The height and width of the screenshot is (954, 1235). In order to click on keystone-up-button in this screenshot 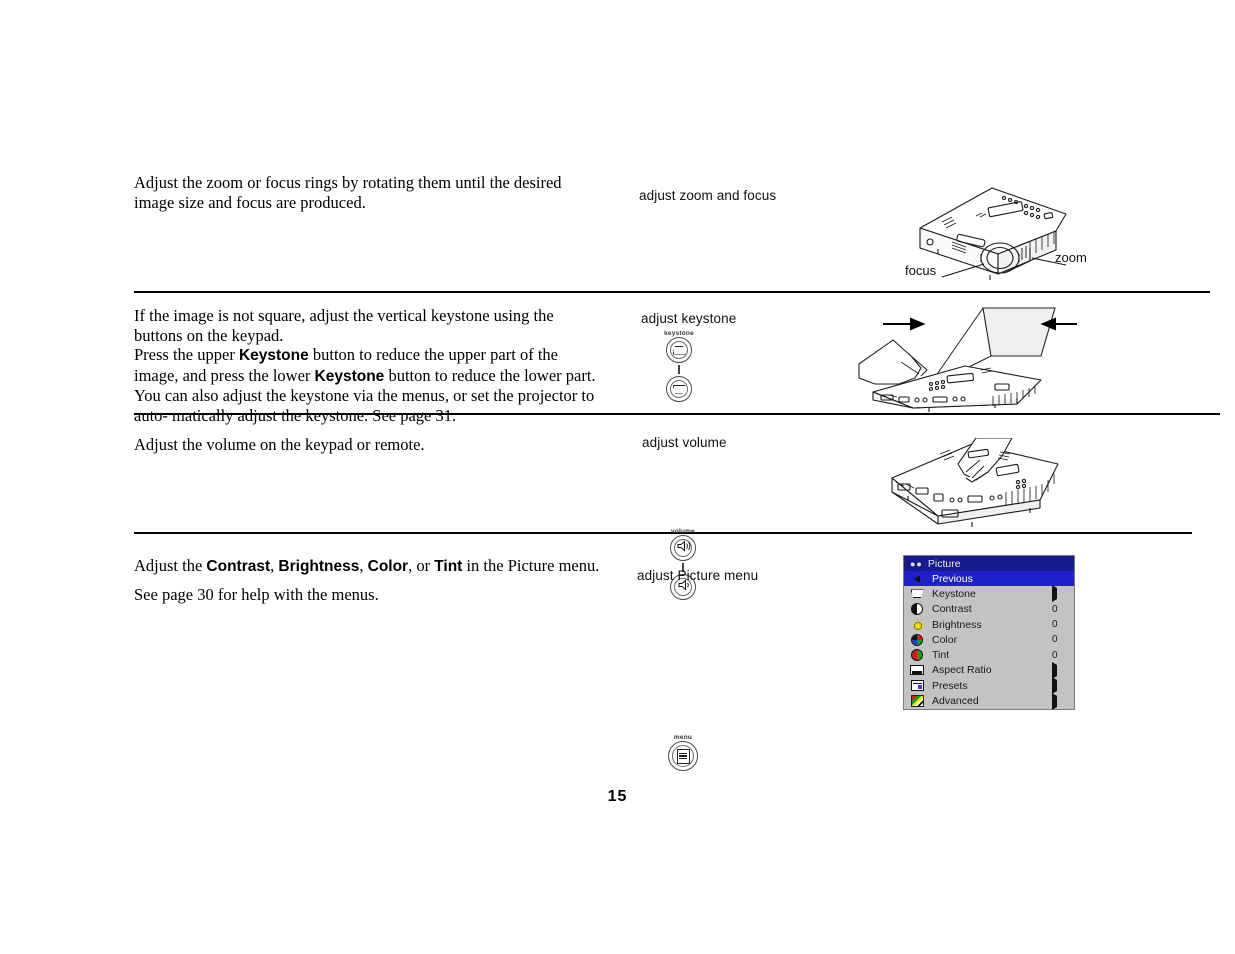, I will do `click(679, 350)`.